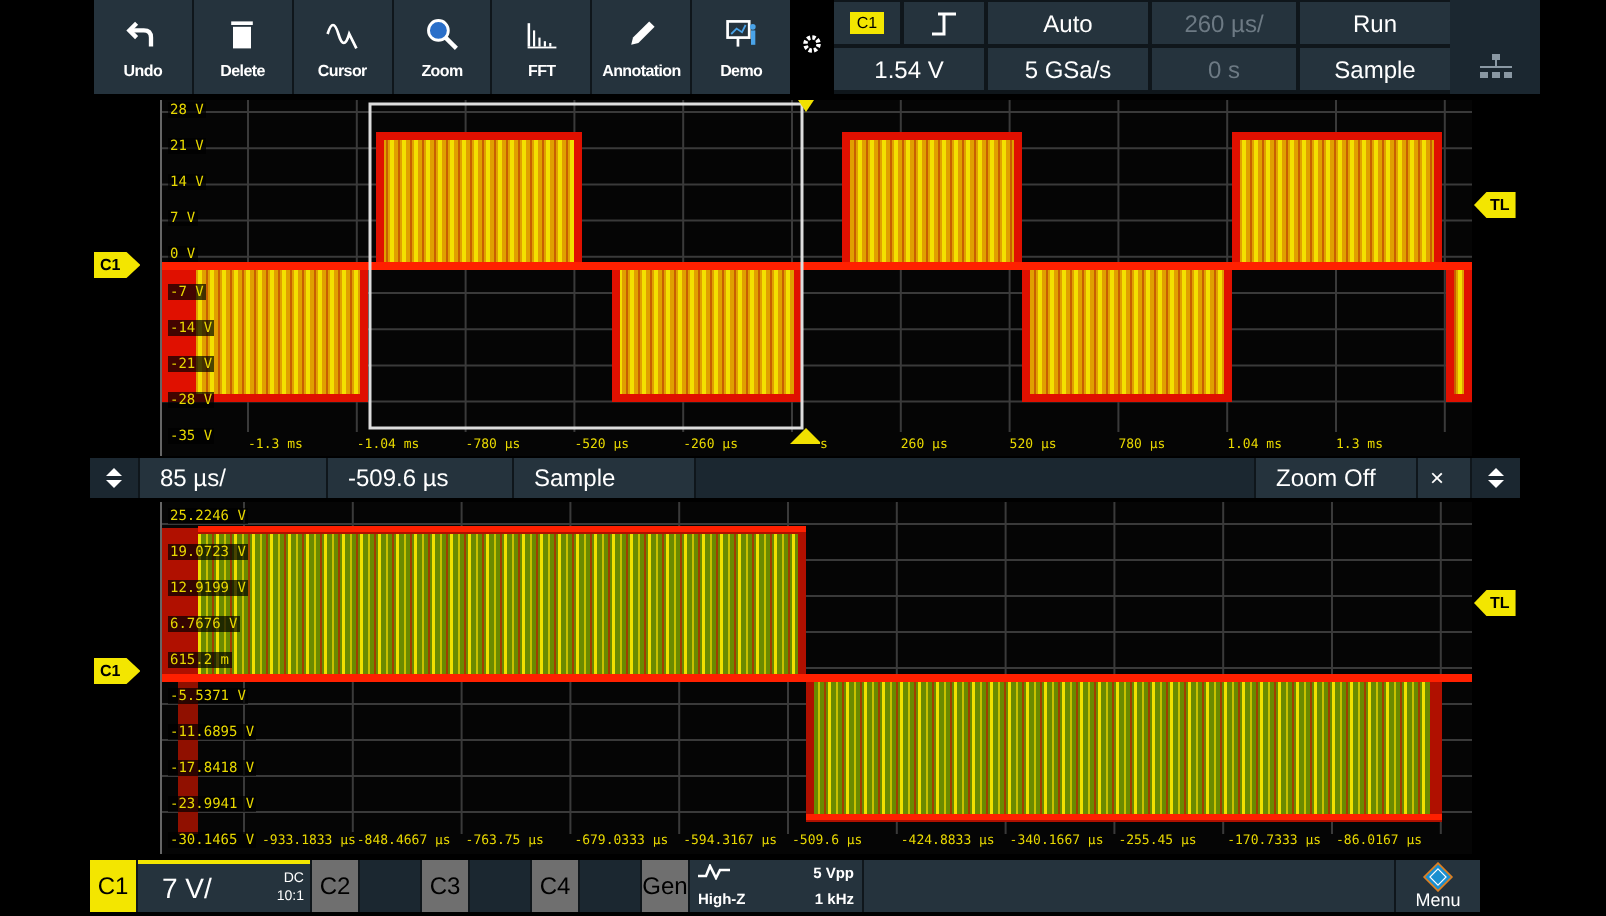 This screenshot has height=916, width=1606. Describe the element at coordinates (242, 47) in the screenshot. I see `toolbar-button: Delete` at that location.